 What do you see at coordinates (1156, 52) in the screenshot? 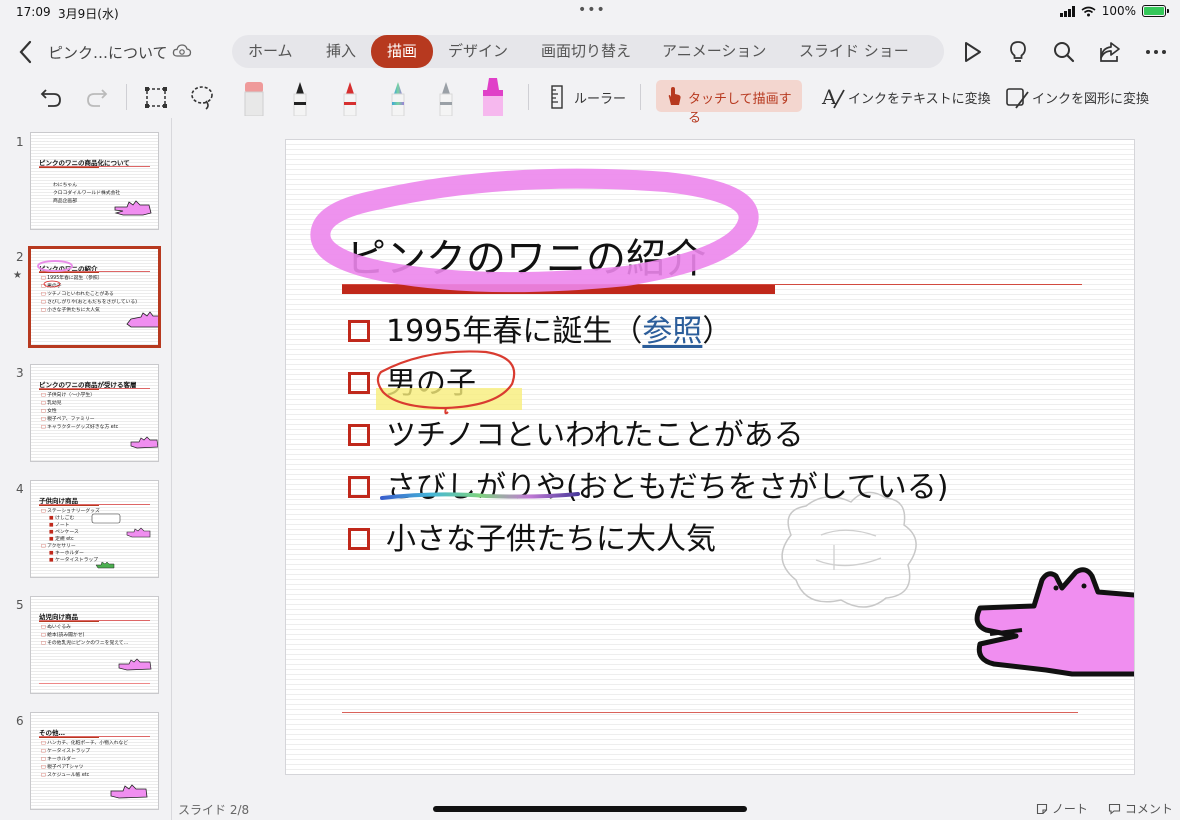
I see `more-icon` at bounding box center [1156, 52].